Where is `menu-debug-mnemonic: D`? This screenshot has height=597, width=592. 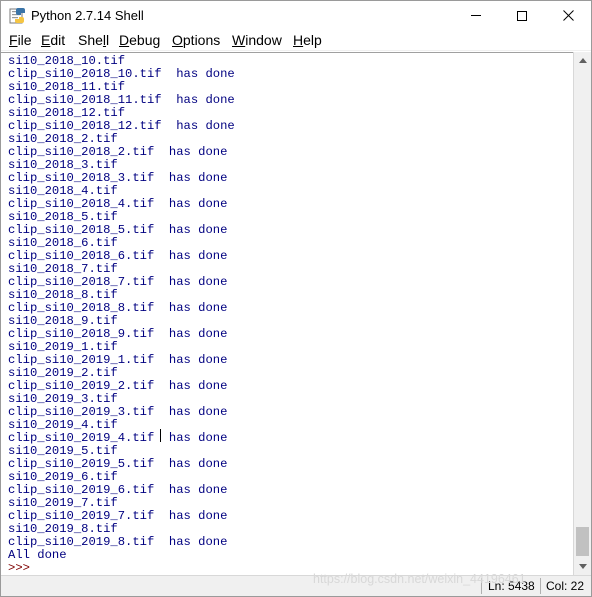
menu-debug-mnemonic: D is located at coordinates (124, 40).